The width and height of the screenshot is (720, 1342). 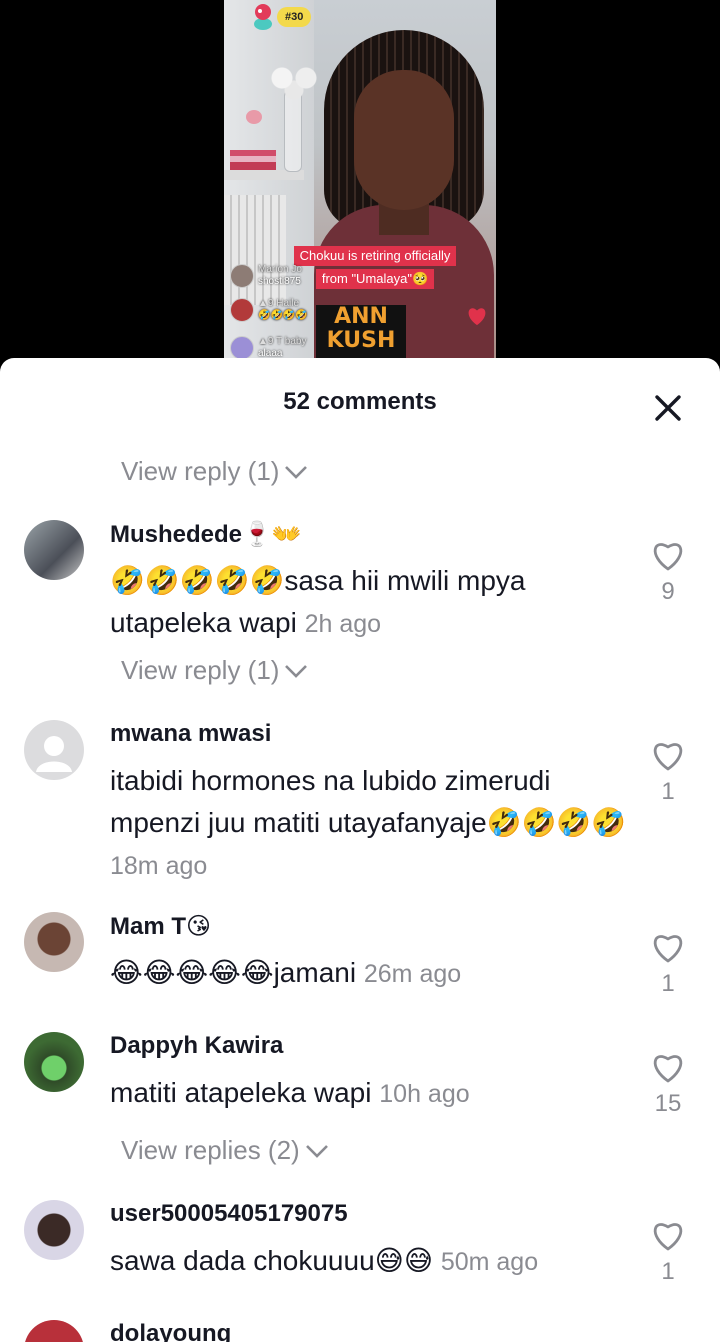 What do you see at coordinates (668, 1103) in the screenshot?
I see `like-count: 15` at bounding box center [668, 1103].